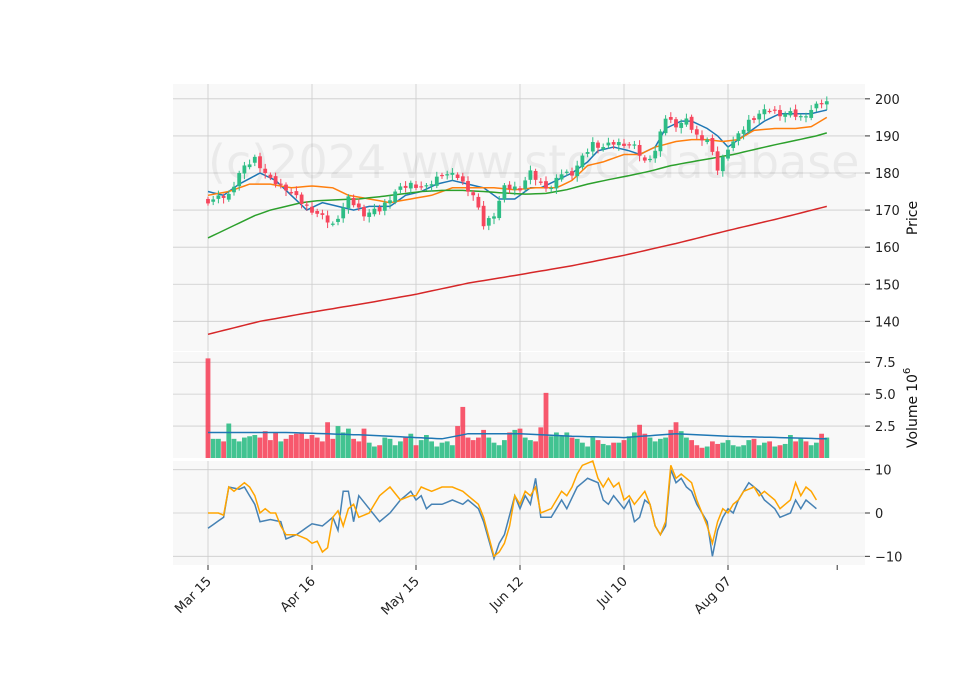  I want to click on y-tick-label: −10, so click(888, 557).